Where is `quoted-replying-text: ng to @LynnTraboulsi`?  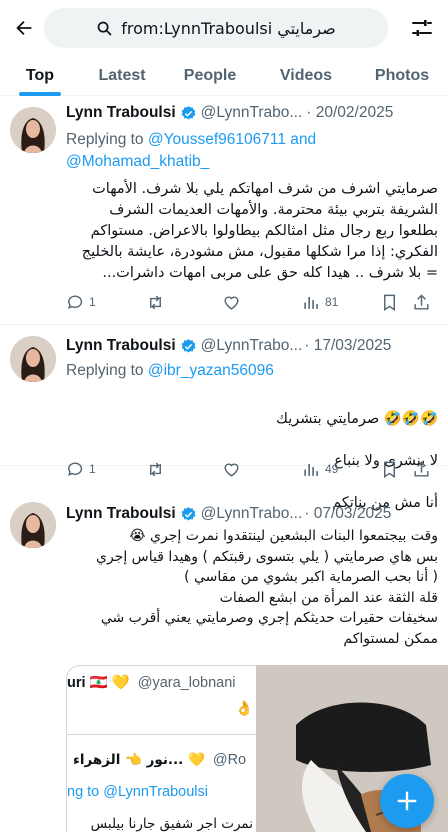
quoted-replying-text: ng to @LynnTraboulsi is located at coordinates (137, 792).